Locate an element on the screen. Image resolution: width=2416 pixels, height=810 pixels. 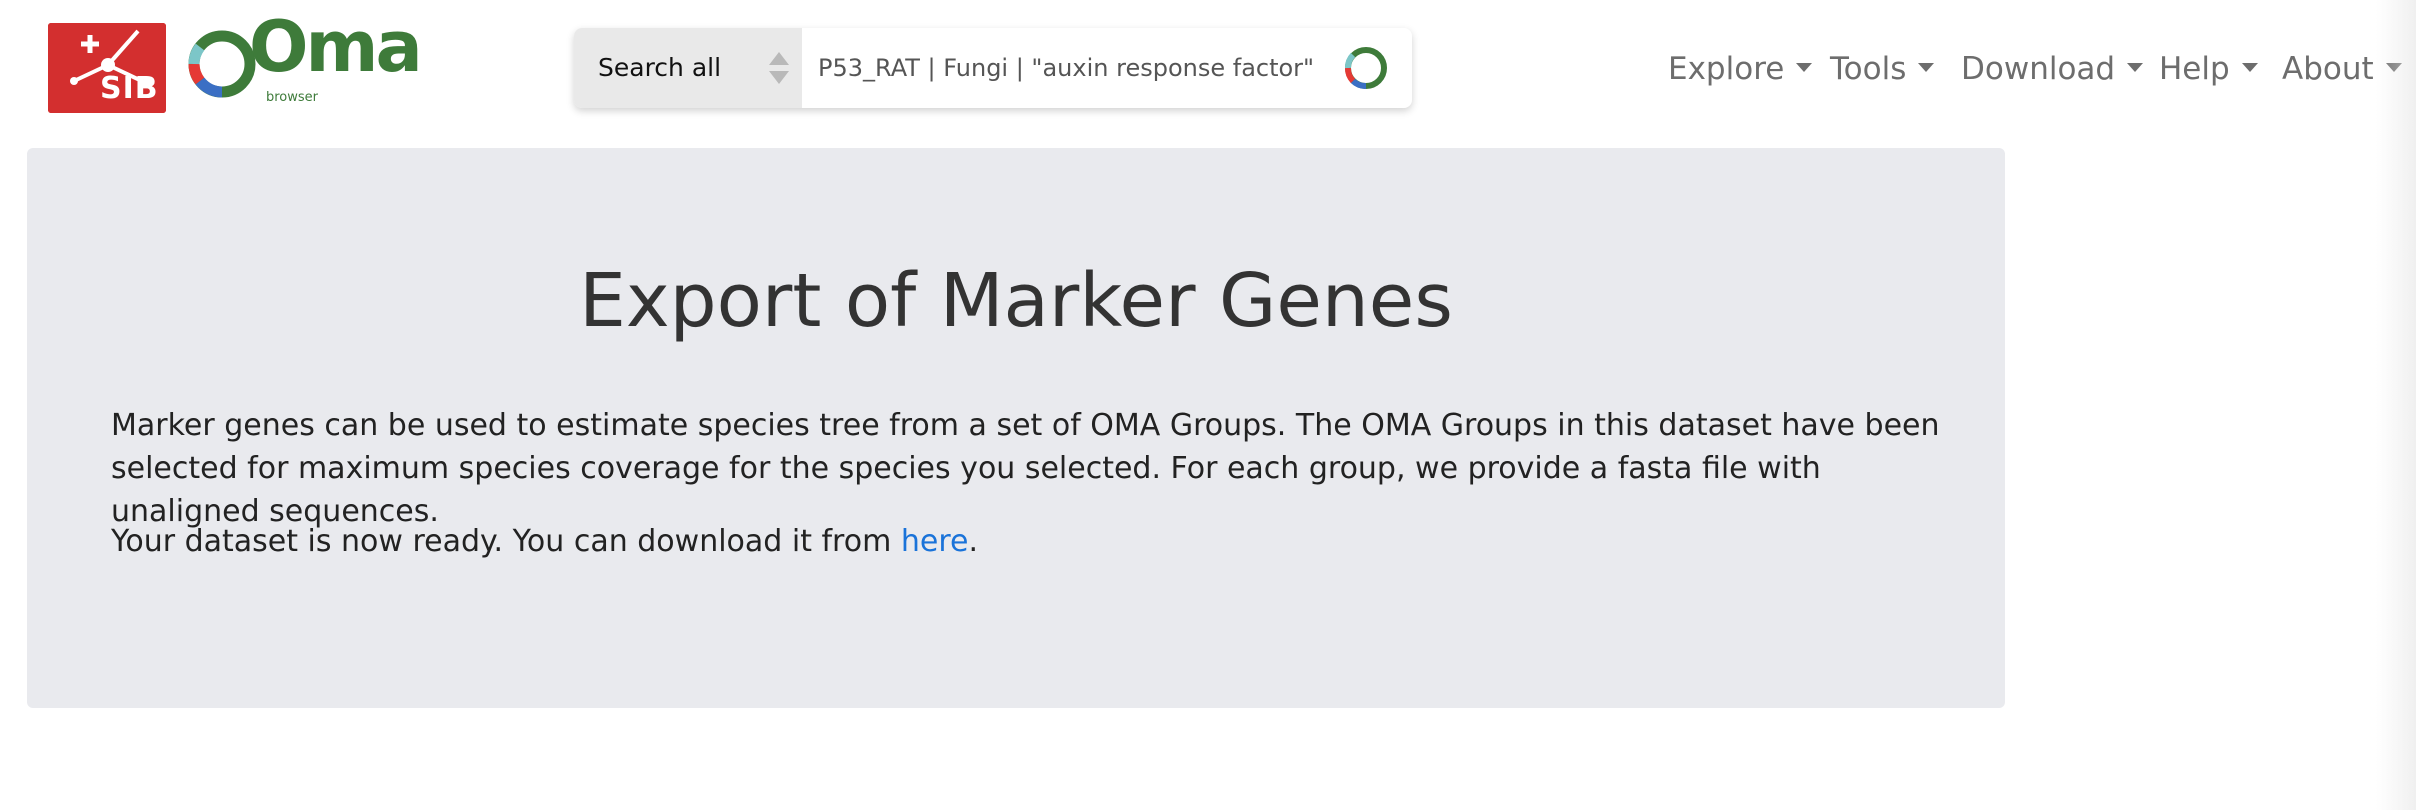
page-title: Export of Marker Genes is located at coordinates (1016, 301).